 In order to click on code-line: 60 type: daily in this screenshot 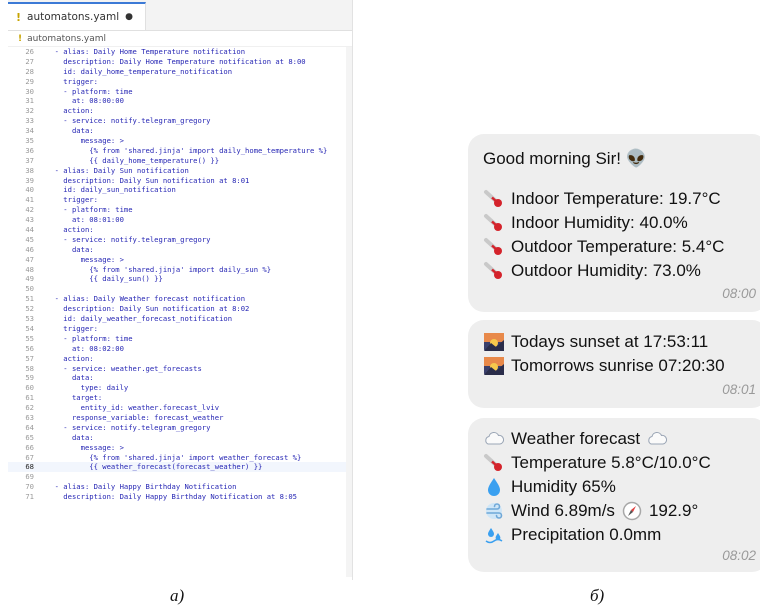, I will do `click(180, 388)`.